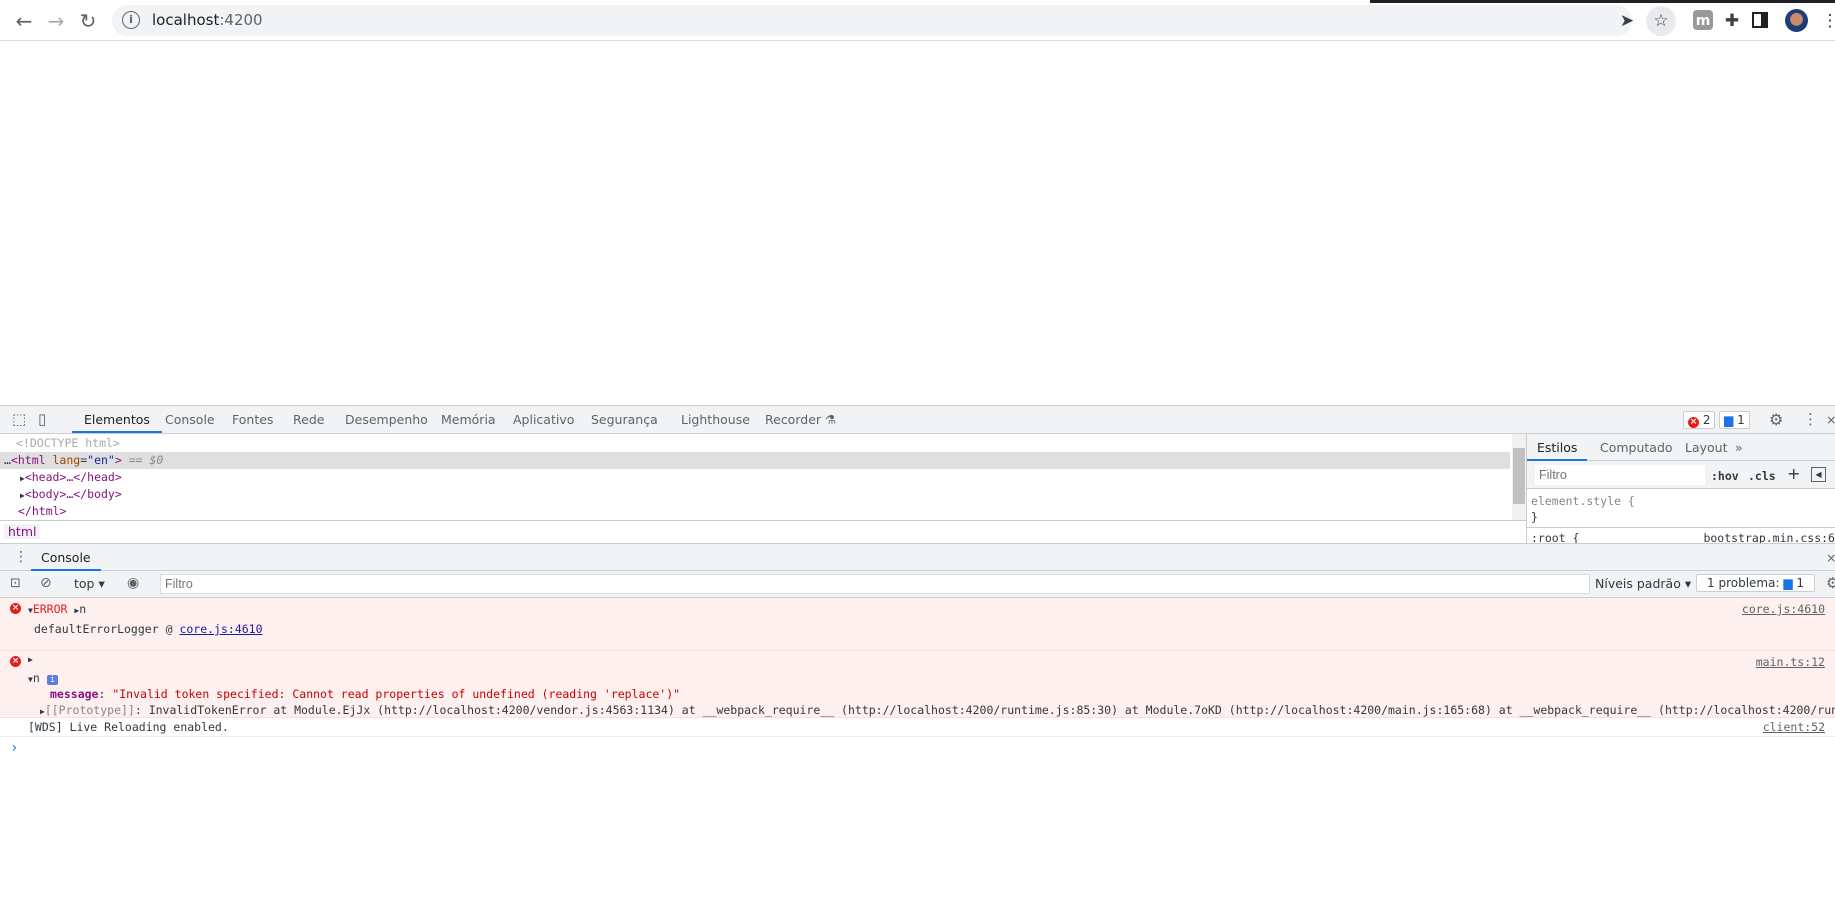 The image size is (1835, 917). I want to click on toggle-sidebar-icon: ◀, so click(1818, 474).